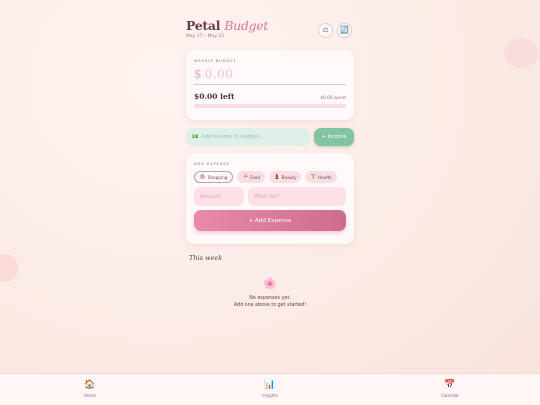  What do you see at coordinates (270, 298) in the screenshot?
I see `empty-state-line1: No expenses yet.` at bounding box center [270, 298].